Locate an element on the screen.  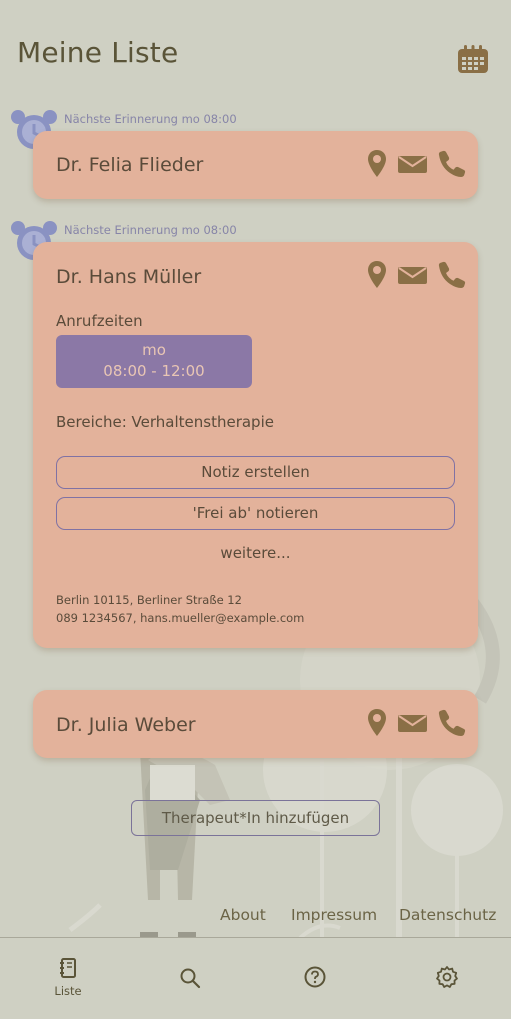
therapist-card: Dr. Felia Flieder is located at coordinates (255, 165).